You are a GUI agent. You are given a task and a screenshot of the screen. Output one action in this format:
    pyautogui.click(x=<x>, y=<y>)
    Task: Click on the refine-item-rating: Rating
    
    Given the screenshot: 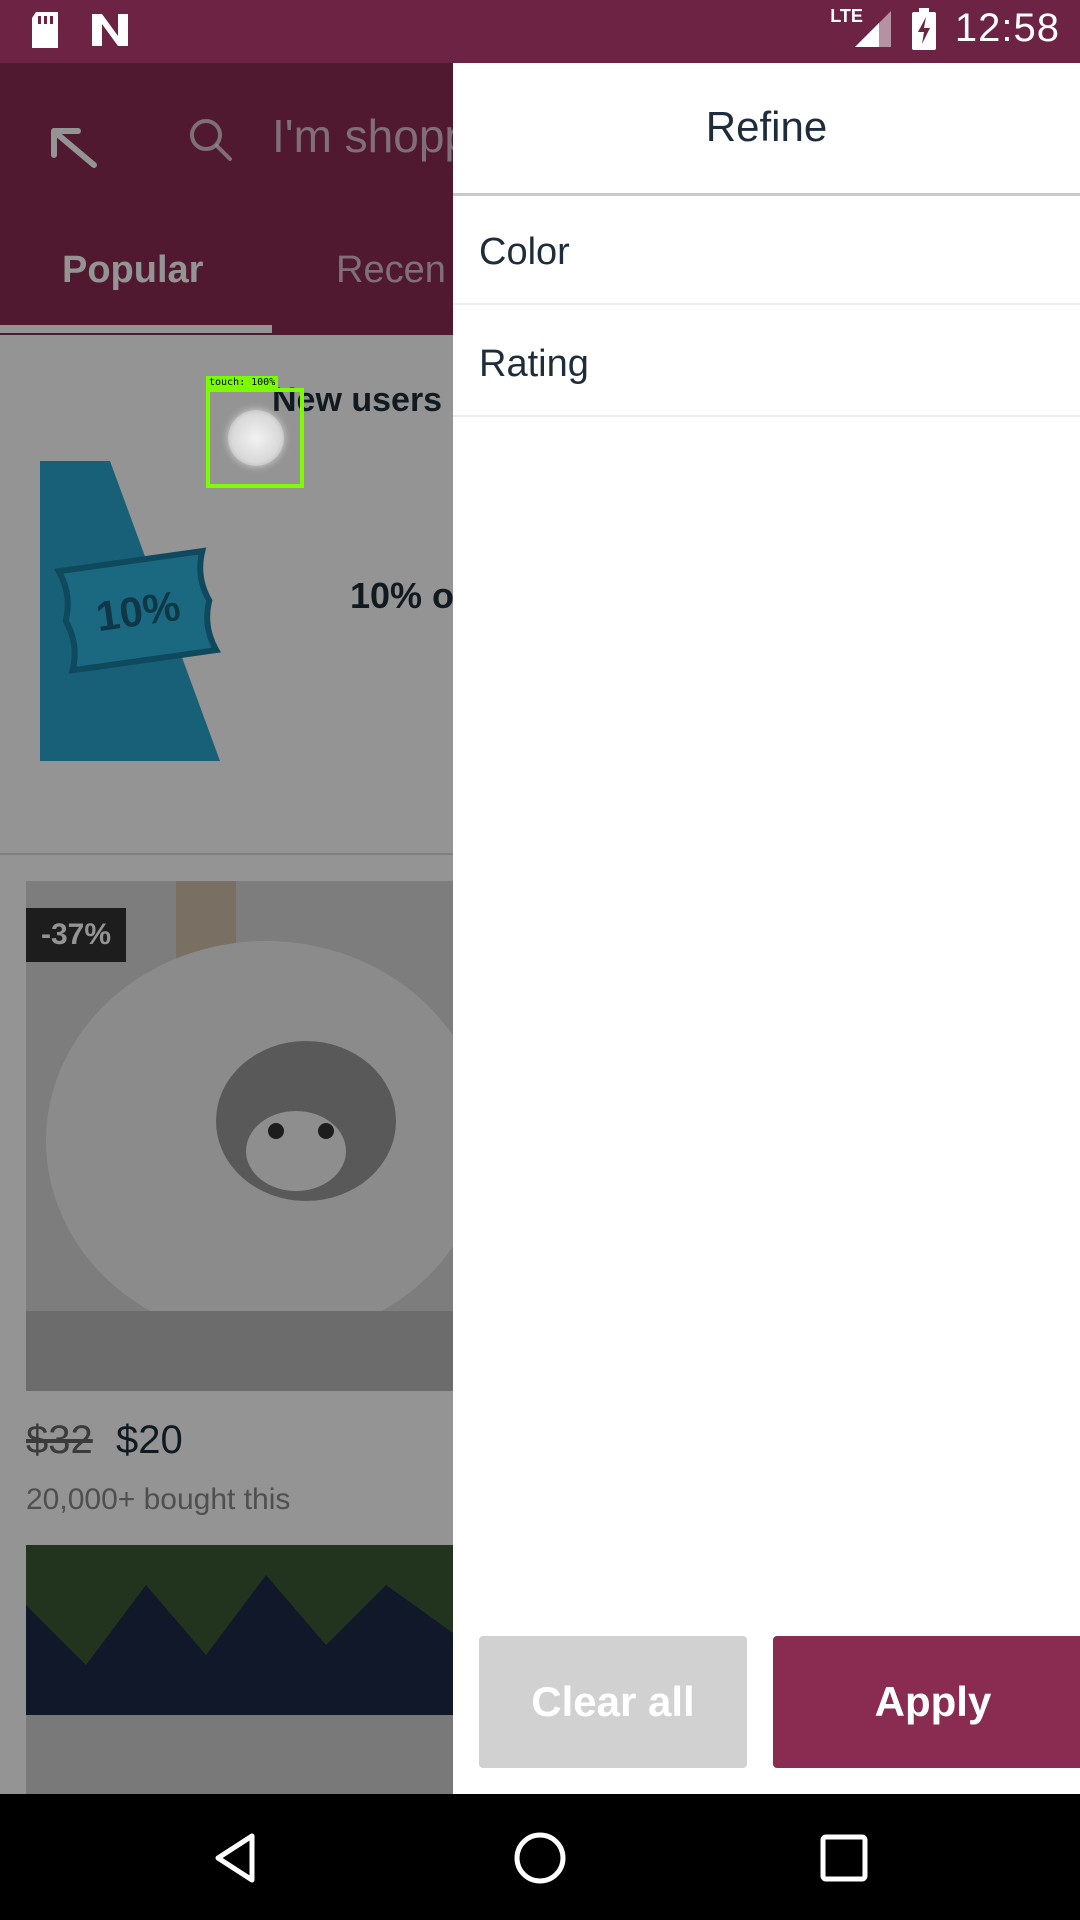 What is the action you would take?
    pyautogui.click(x=534, y=364)
    